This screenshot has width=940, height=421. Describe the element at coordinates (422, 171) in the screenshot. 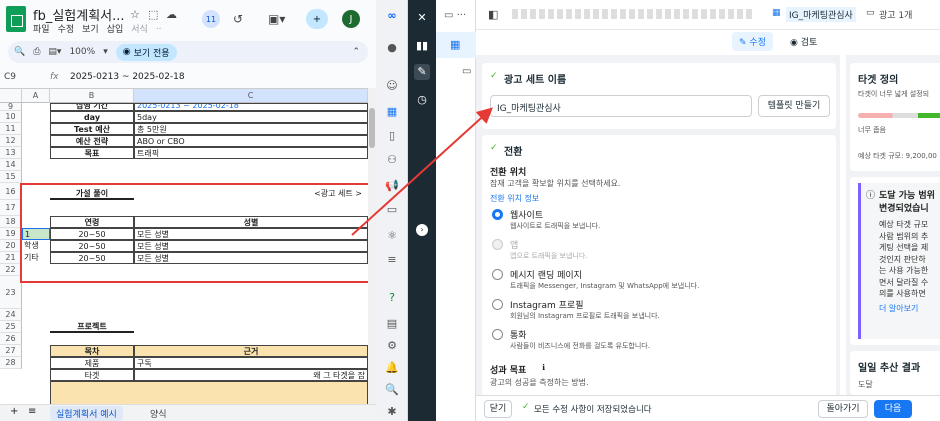

I see `annotation-arrow` at that location.